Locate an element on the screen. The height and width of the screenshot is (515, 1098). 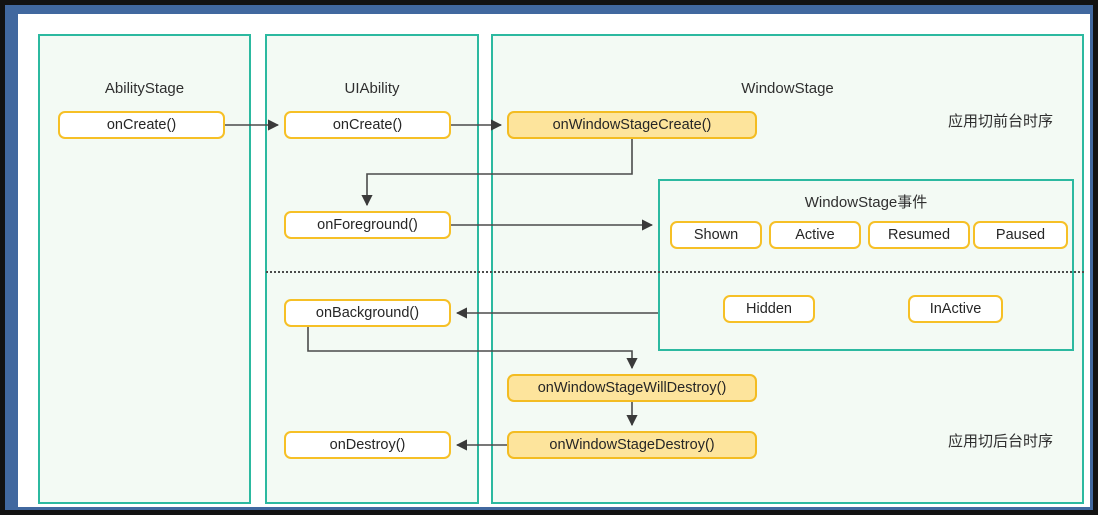
node-uiability-oncreate: onCreate() is located at coordinates (367, 125).